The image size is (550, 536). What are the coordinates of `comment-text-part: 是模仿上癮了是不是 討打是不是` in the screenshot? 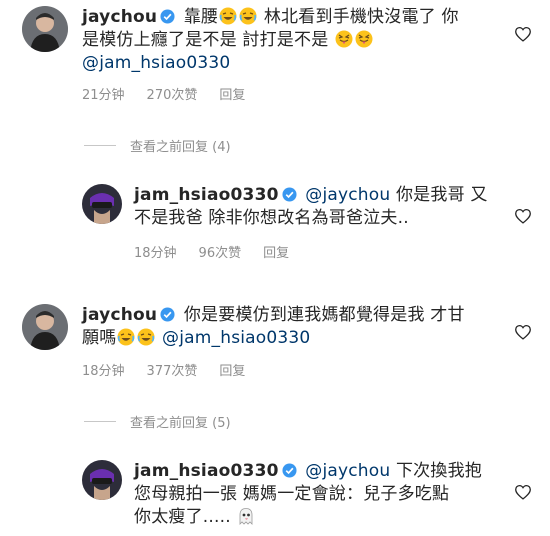 It's located at (205, 40).